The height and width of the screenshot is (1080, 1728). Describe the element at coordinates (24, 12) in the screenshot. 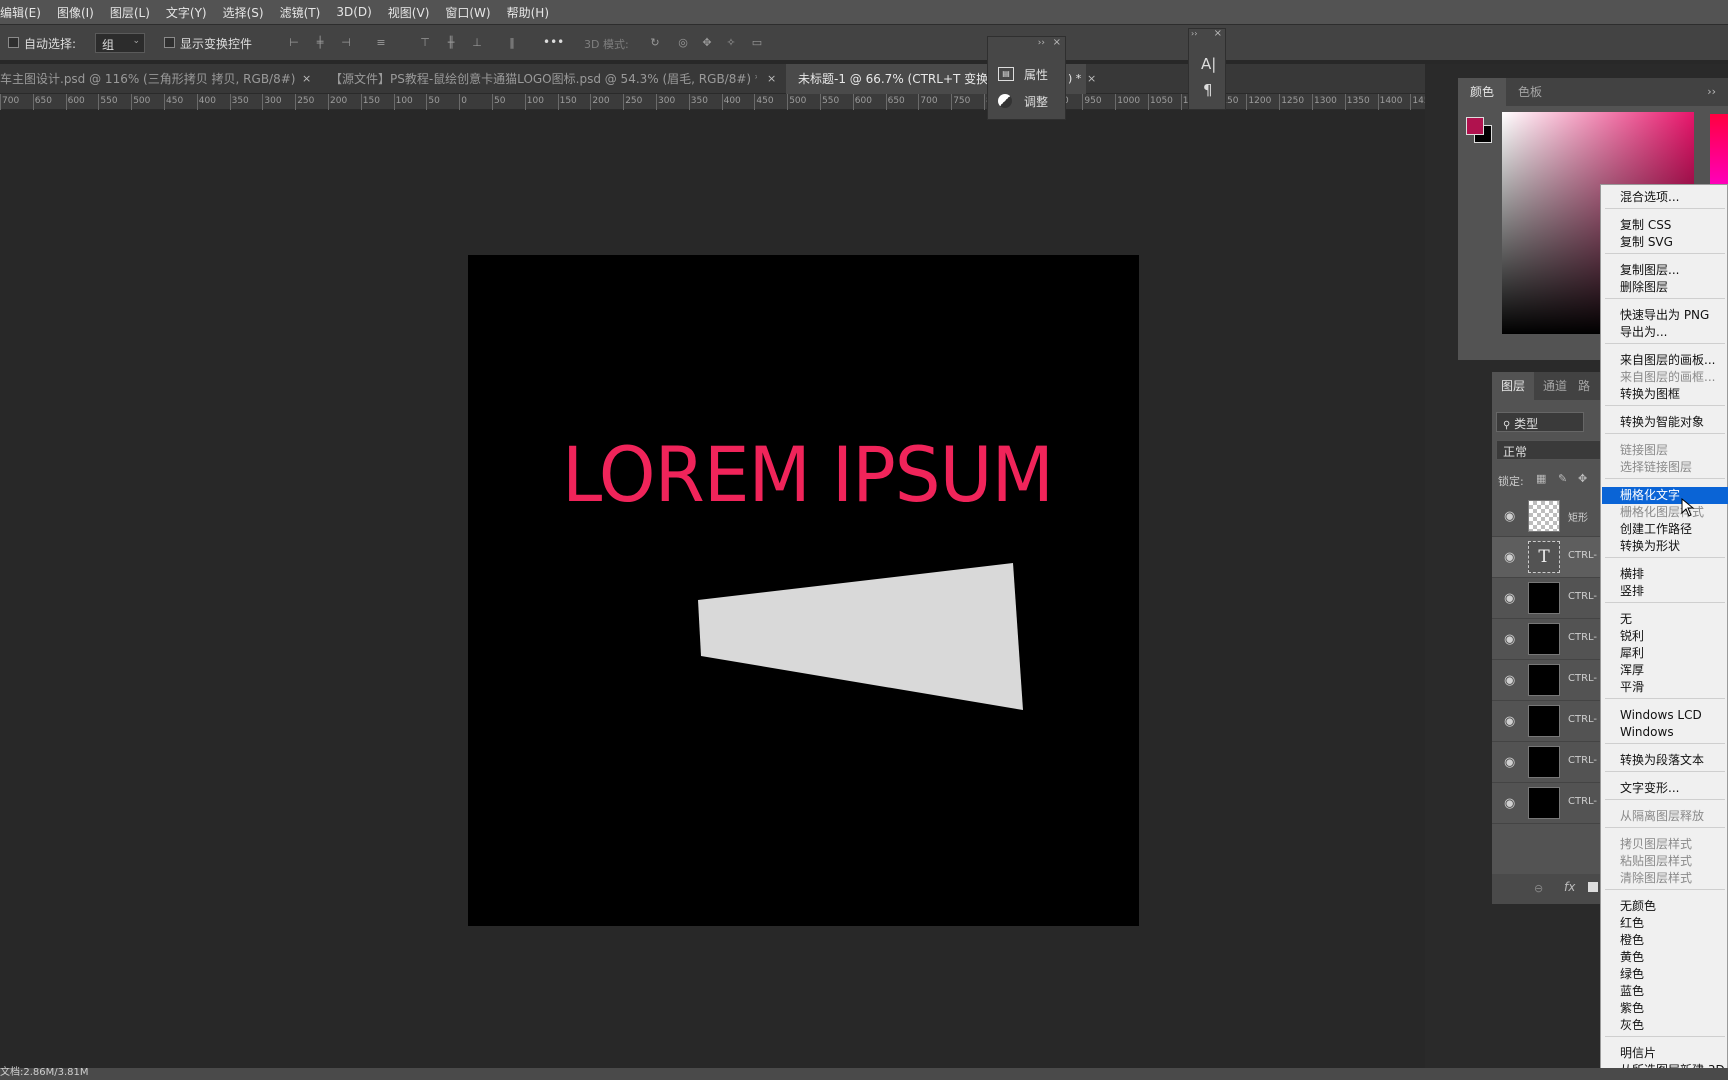

I see `menu-item: 编辑(E)` at that location.